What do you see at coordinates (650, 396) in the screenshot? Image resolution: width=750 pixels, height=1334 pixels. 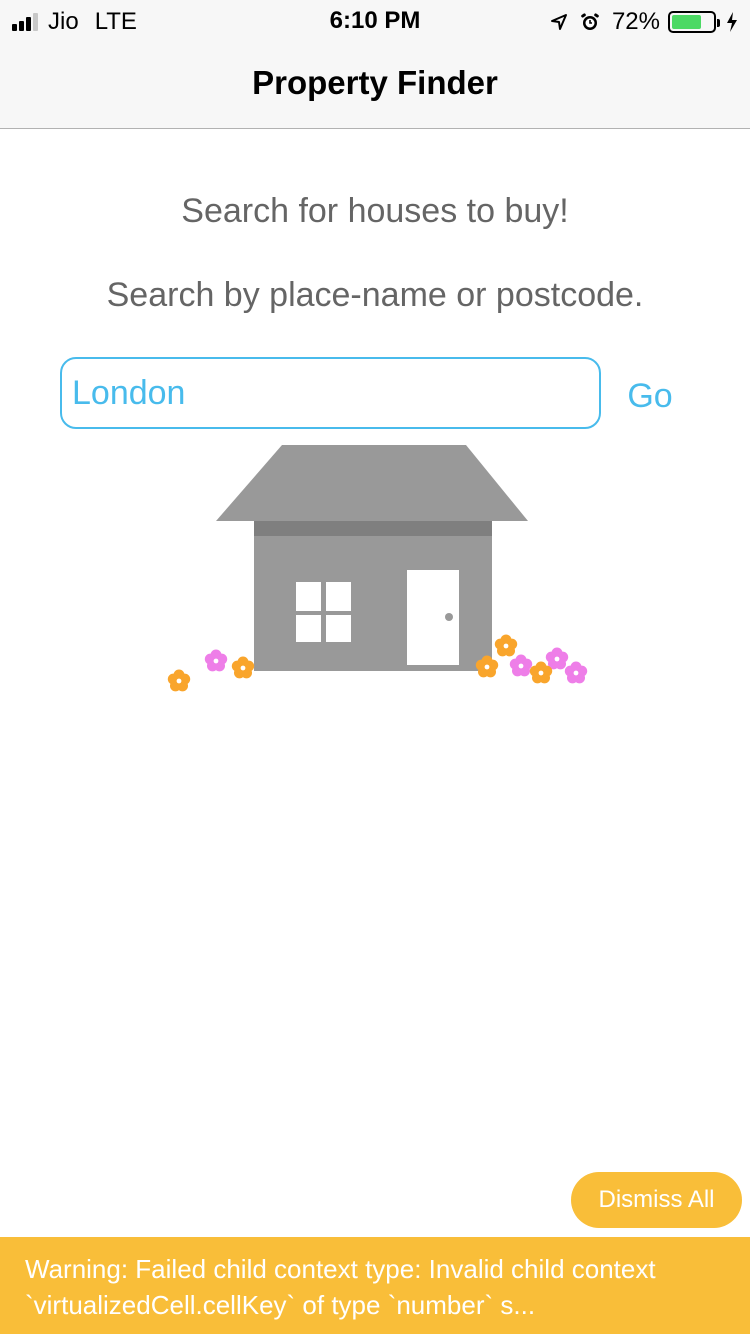 I see `go-button: Go` at bounding box center [650, 396].